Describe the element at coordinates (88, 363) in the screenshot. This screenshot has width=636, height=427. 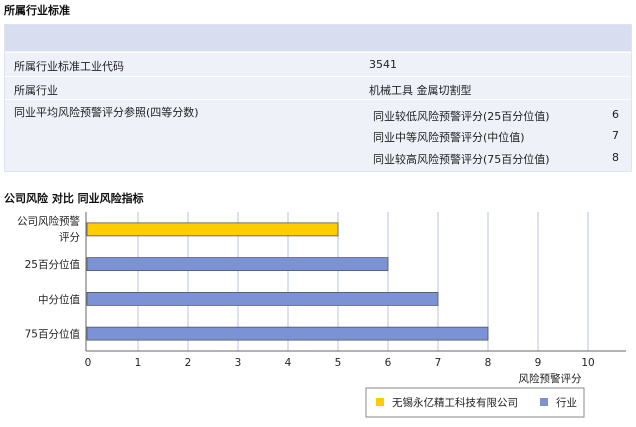
I see `x-tick-label: 0` at that location.